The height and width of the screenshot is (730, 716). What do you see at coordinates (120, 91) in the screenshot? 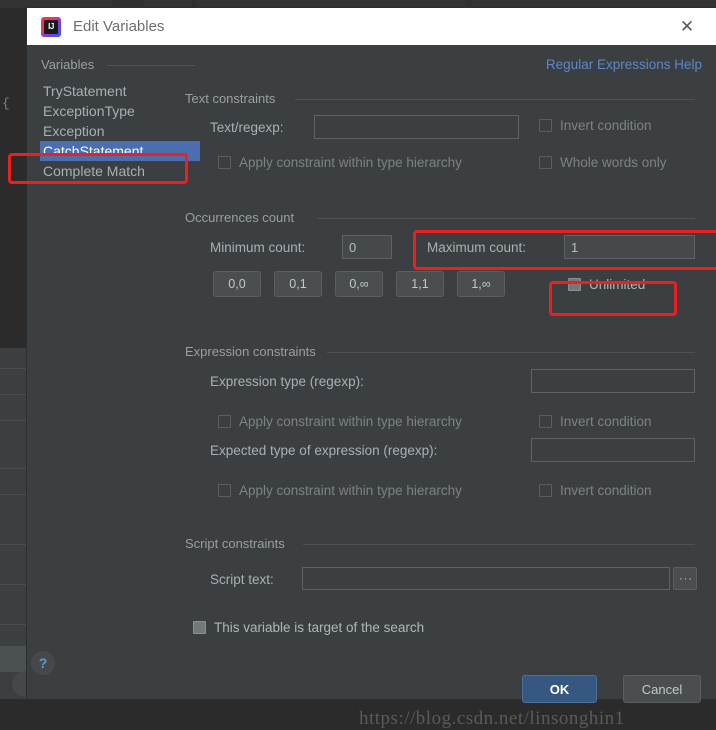
I see `list-item: TryStatement` at bounding box center [120, 91].